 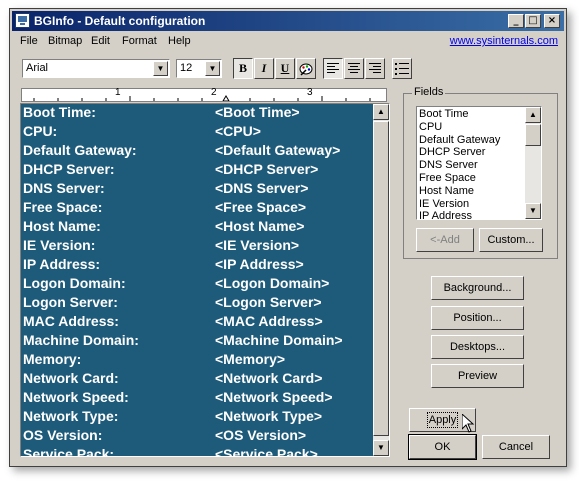 I want to click on list-item: DHCP Server, so click(x=471, y=152).